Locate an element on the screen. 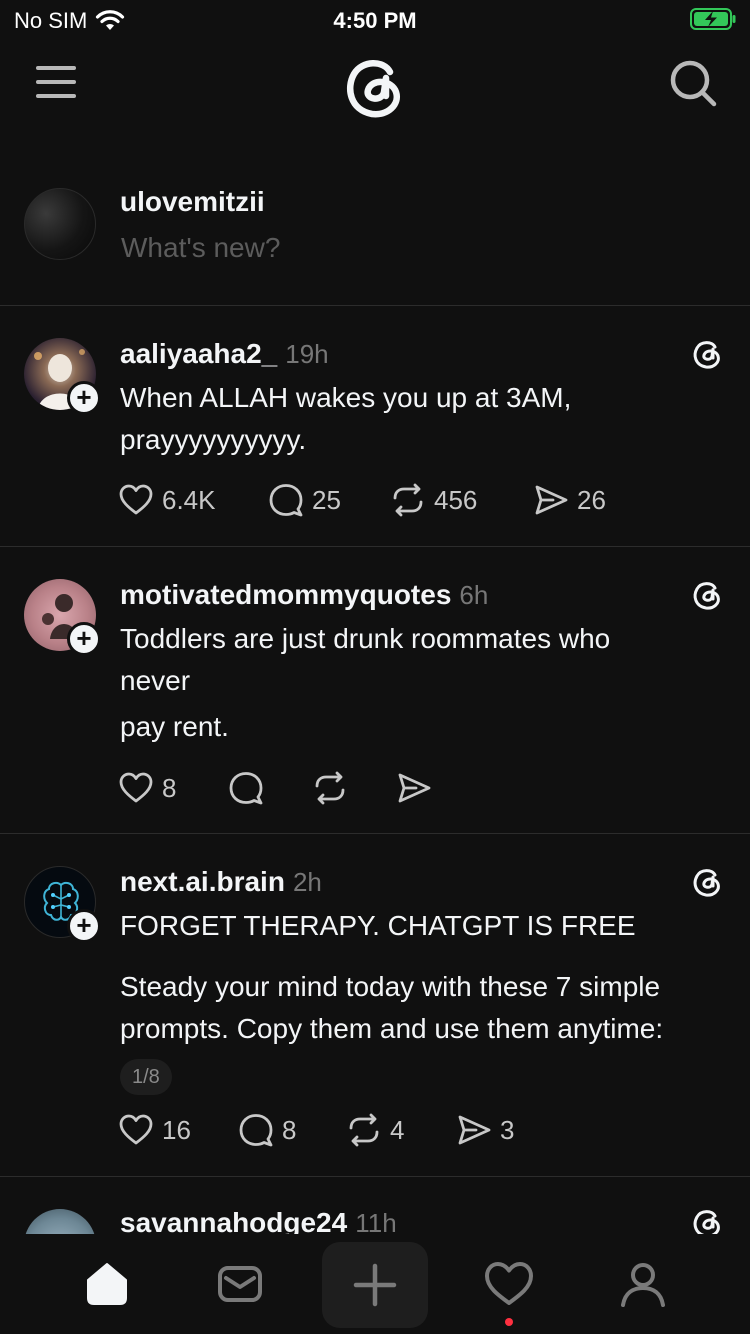 This screenshot has width=750, height=1334. repost-count: 456 is located at coordinates (456, 499).